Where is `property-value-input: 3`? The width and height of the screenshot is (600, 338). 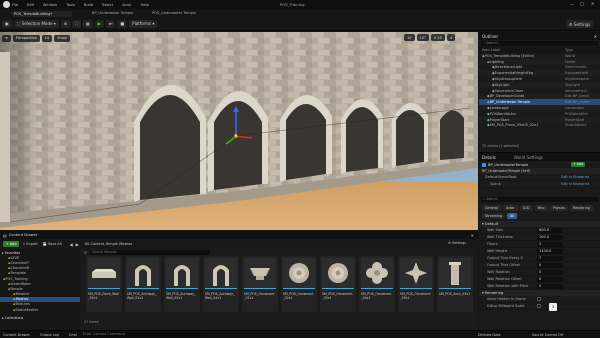
property-value-input: 3 is located at coordinates (550, 244).